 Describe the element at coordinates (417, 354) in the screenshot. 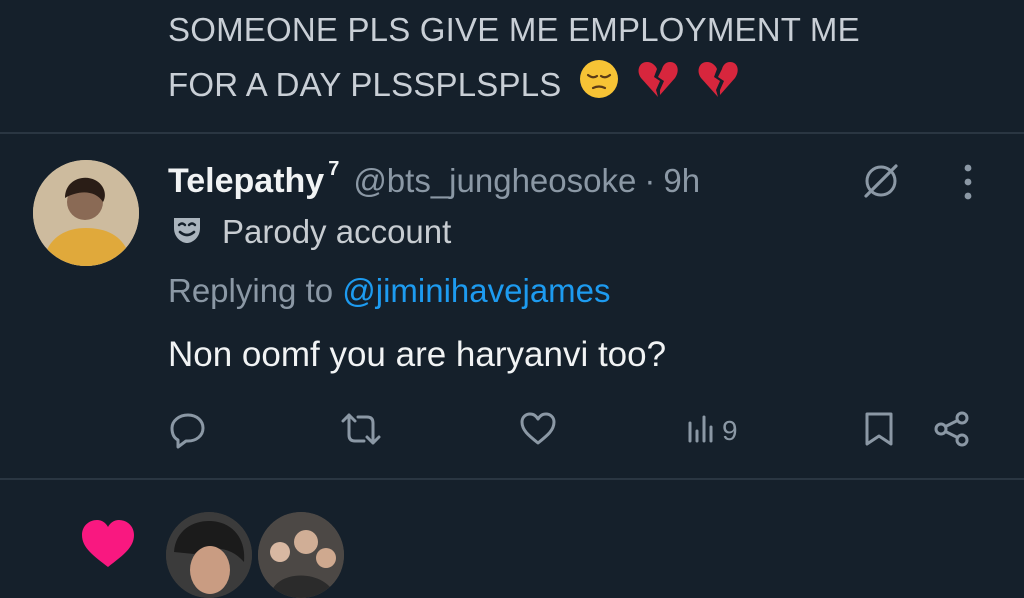

I see `tweet-text: Non oomf you are haryanvi too?` at that location.